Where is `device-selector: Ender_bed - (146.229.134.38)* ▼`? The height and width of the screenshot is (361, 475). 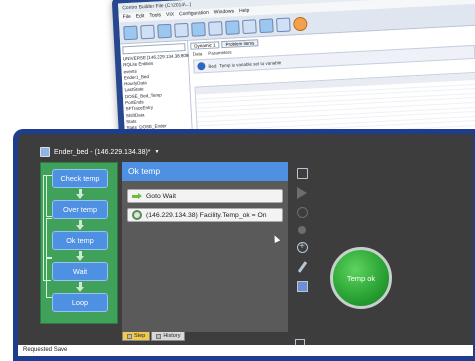
device-selector: Ender_bed - (146.229.134.38)* ▼ is located at coordinates (99, 152).